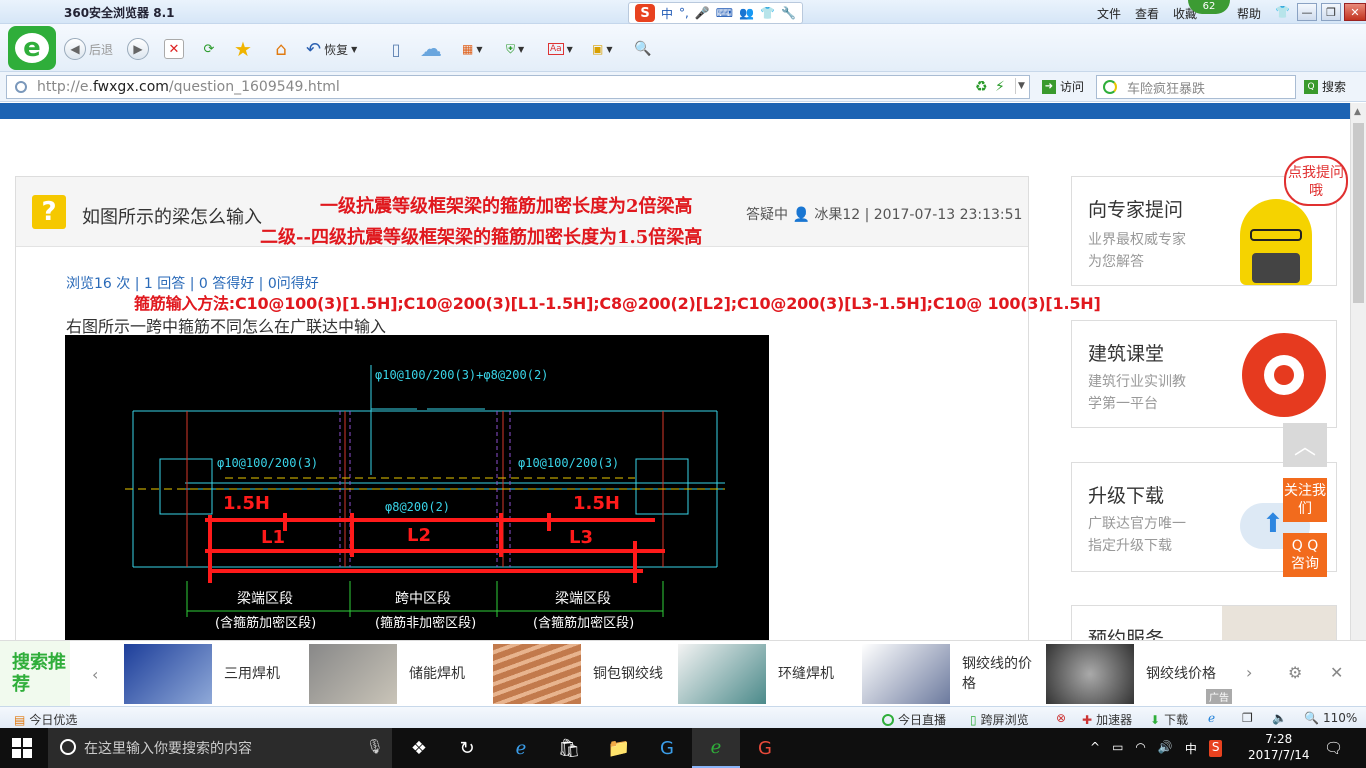 This screenshot has width=1366, height=768. I want to click on chevron-up-icon: ^, so click(1095, 748).